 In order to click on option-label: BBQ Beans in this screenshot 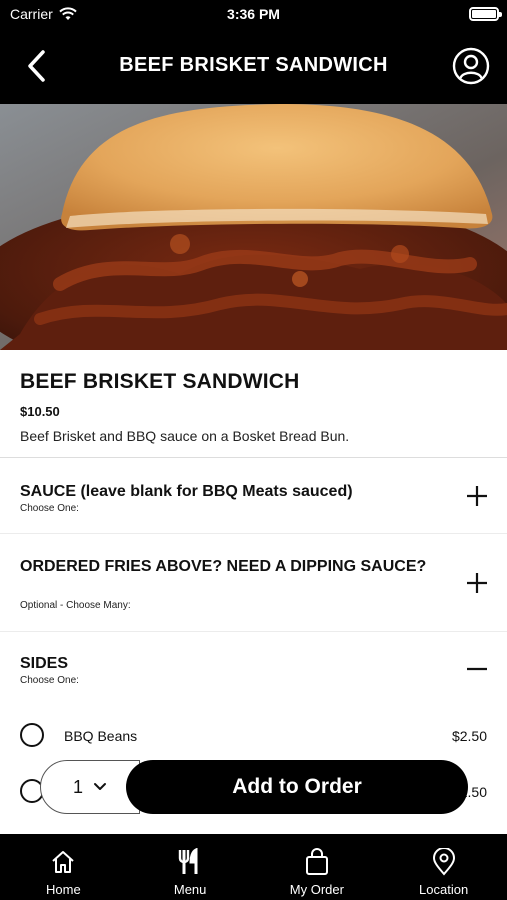, I will do `click(101, 736)`.